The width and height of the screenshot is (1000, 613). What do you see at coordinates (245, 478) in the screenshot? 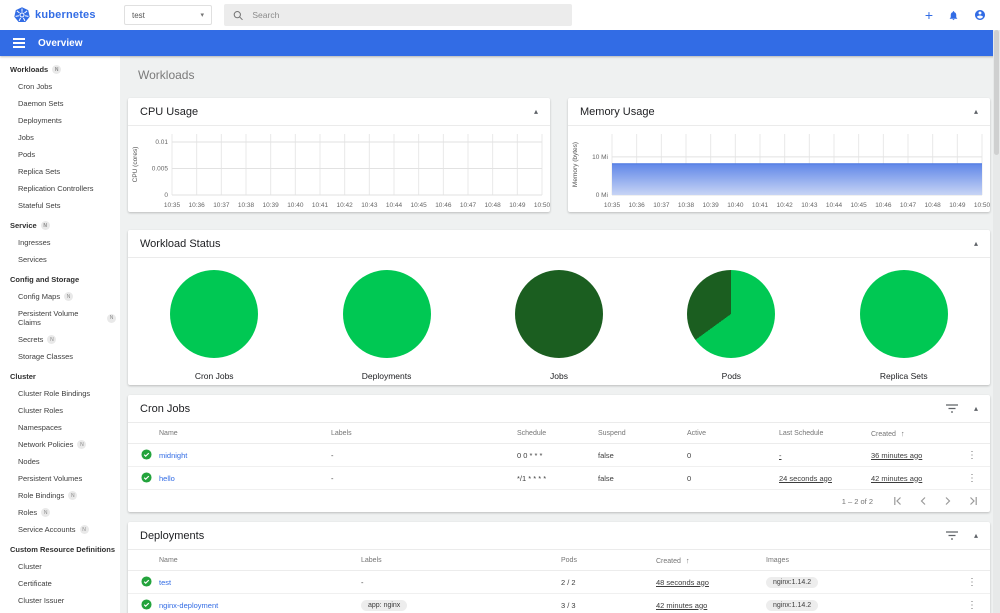
I see `cron-job-name-link: hello` at bounding box center [245, 478].